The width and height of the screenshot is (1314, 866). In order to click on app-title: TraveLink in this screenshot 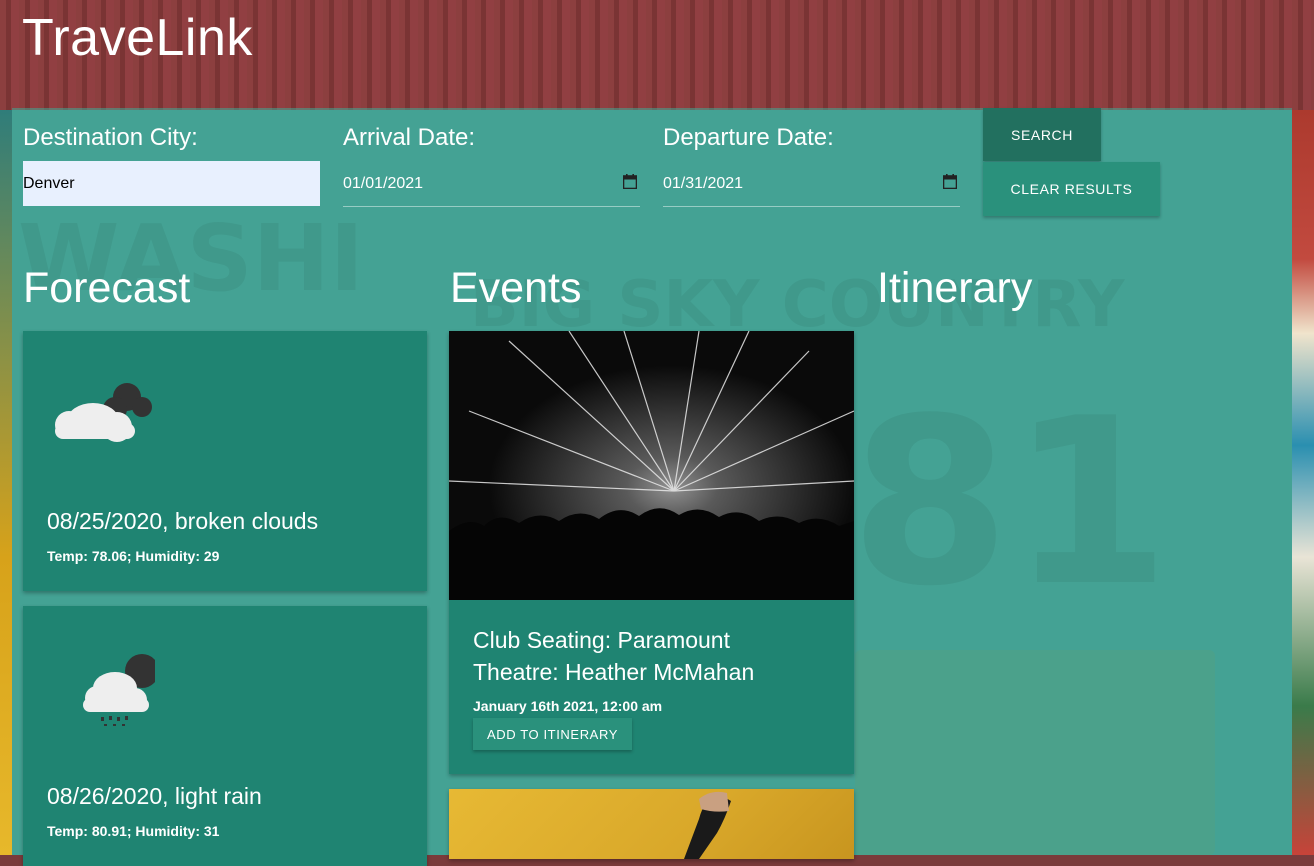, I will do `click(137, 38)`.